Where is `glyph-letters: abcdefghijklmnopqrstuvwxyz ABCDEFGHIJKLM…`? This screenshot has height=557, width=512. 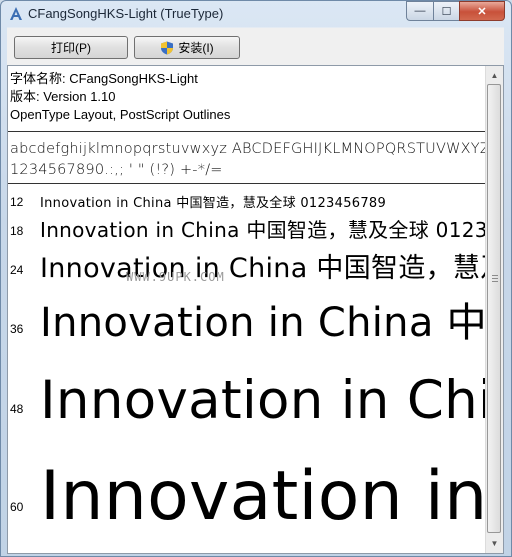
glyph-letters: abcdefghijklmnopqrstuvwxyz ABCDEFGHIJKLM… is located at coordinates (250, 149).